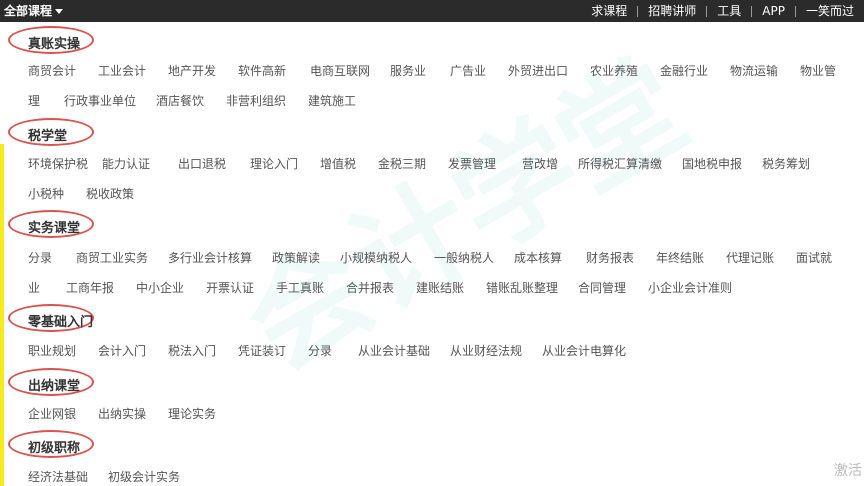 The image size is (864, 486). What do you see at coordinates (394, 351) in the screenshot?
I see `category-link: 从业会计基础` at bounding box center [394, 351].